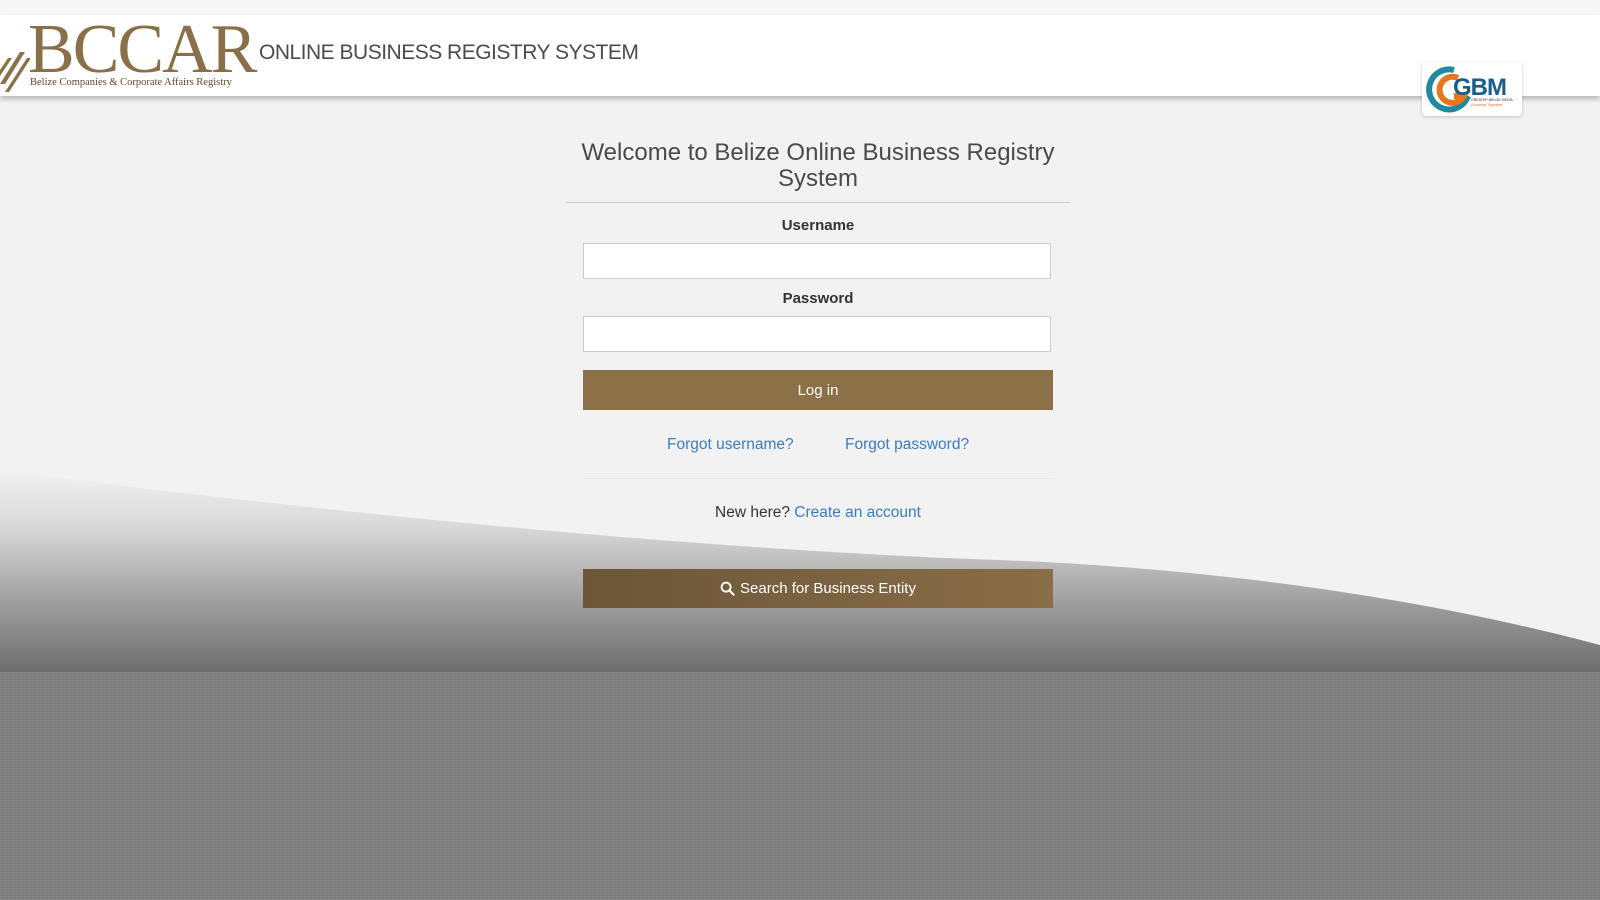 This screenshot has height=900, width=1600. I want to click on login-button: Log in, so click(818, 390).